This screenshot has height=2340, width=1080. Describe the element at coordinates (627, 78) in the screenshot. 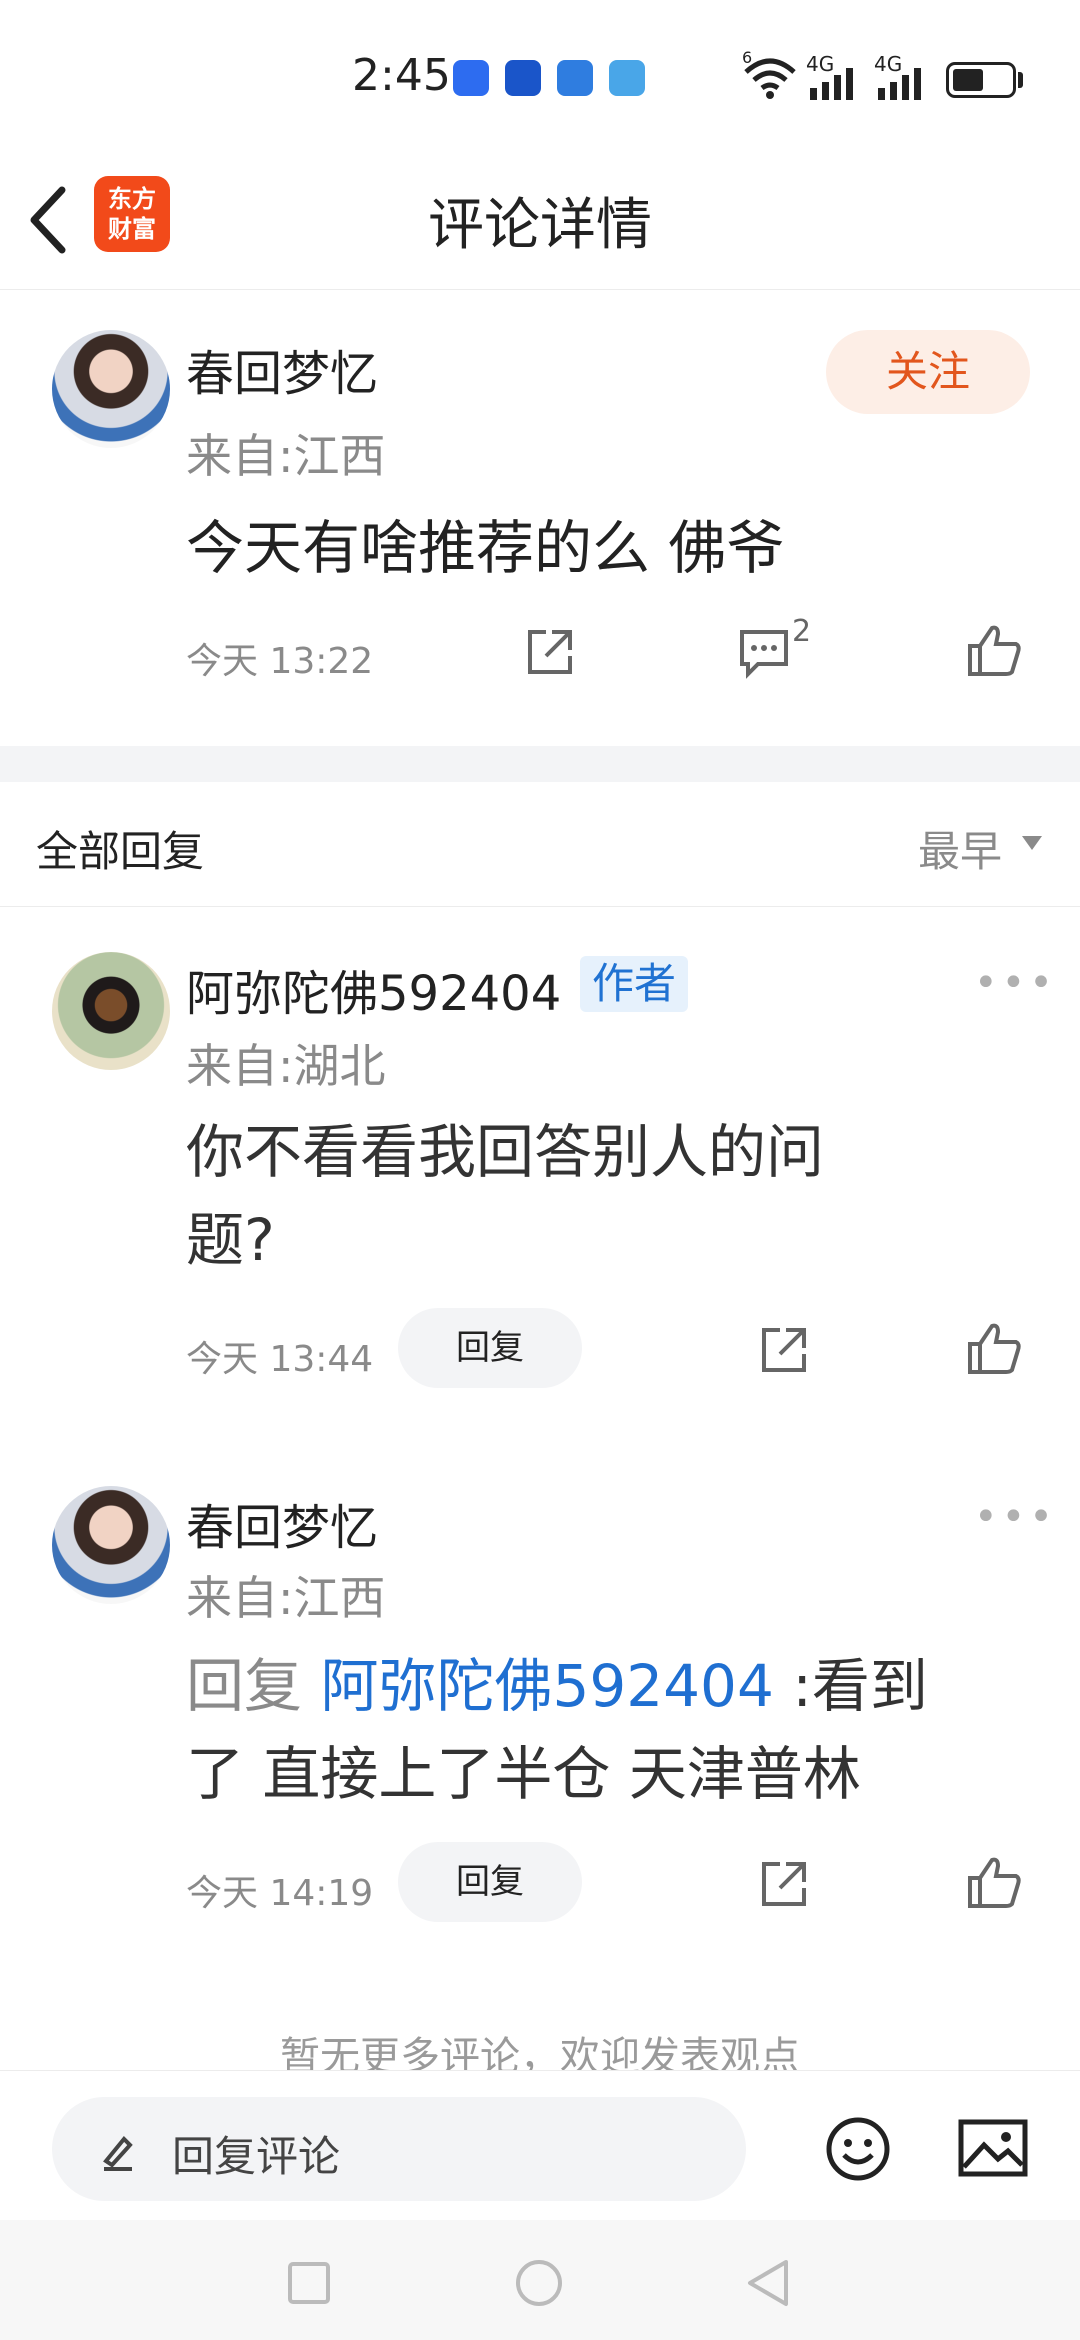

I see `weather-notification-icon` at that location.